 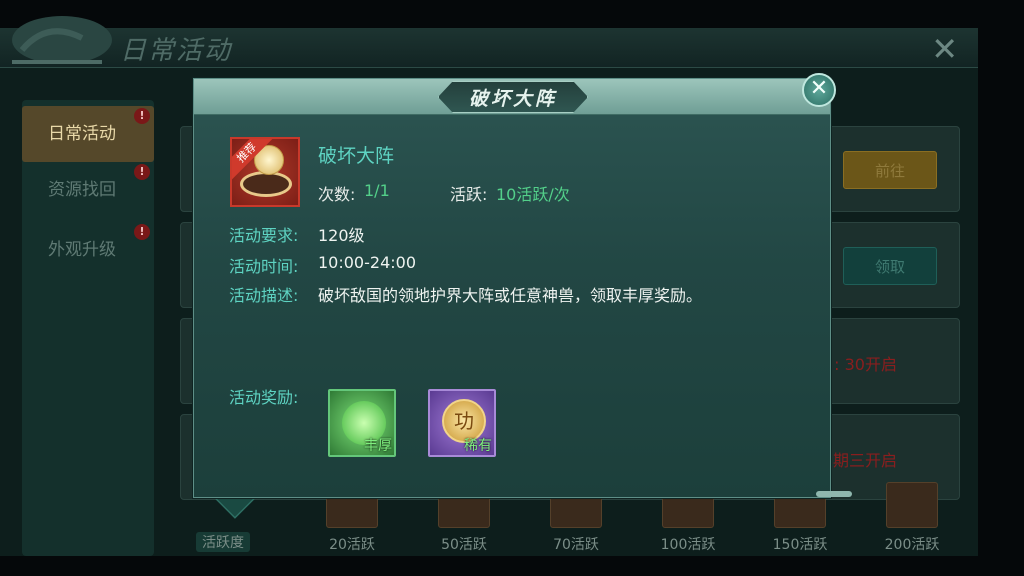 I want to click on count-value: 1/1, so click(x=377, y=190).